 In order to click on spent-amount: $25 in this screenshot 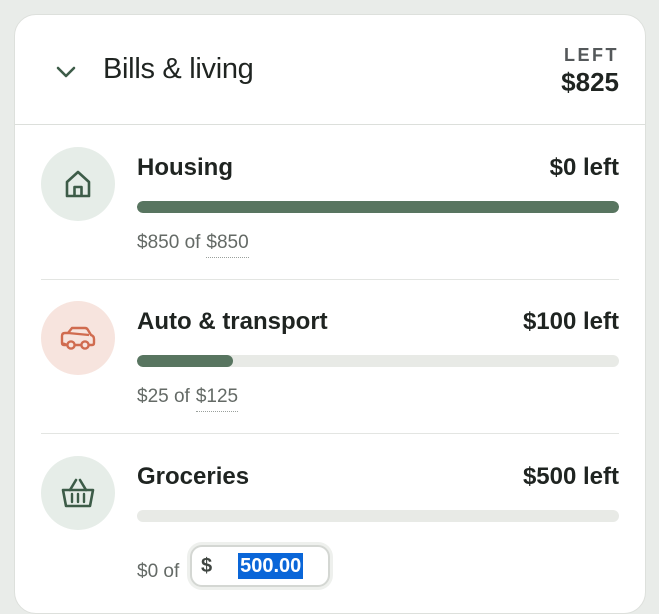, I will do `click(153, 396)`.